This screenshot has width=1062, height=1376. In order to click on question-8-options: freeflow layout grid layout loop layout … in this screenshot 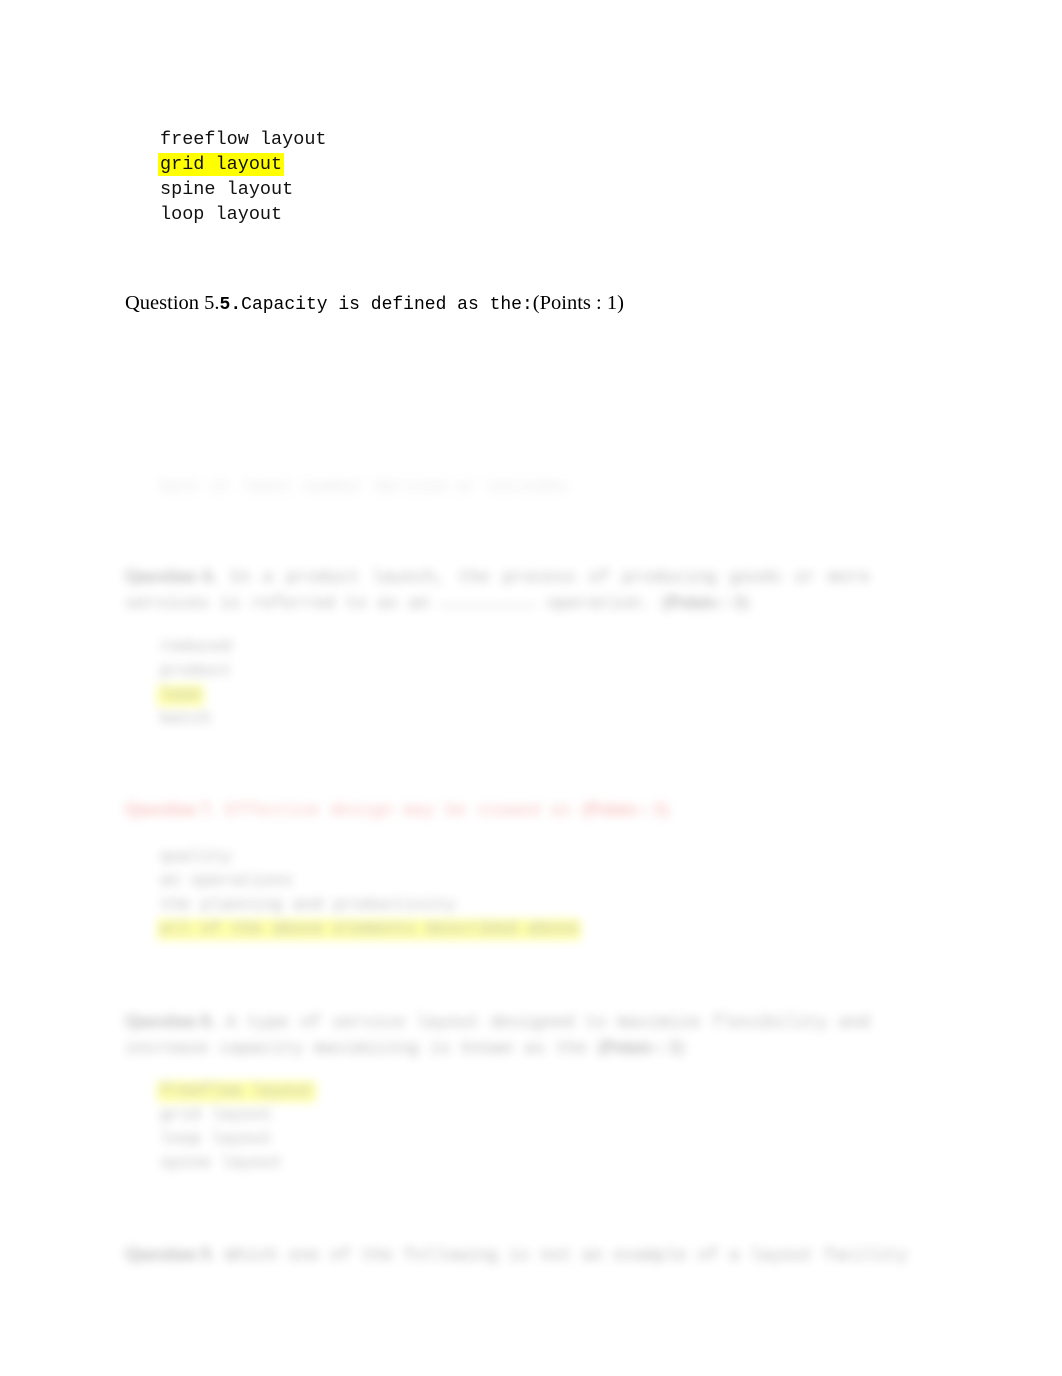, I will do `click(518, 1128)`.